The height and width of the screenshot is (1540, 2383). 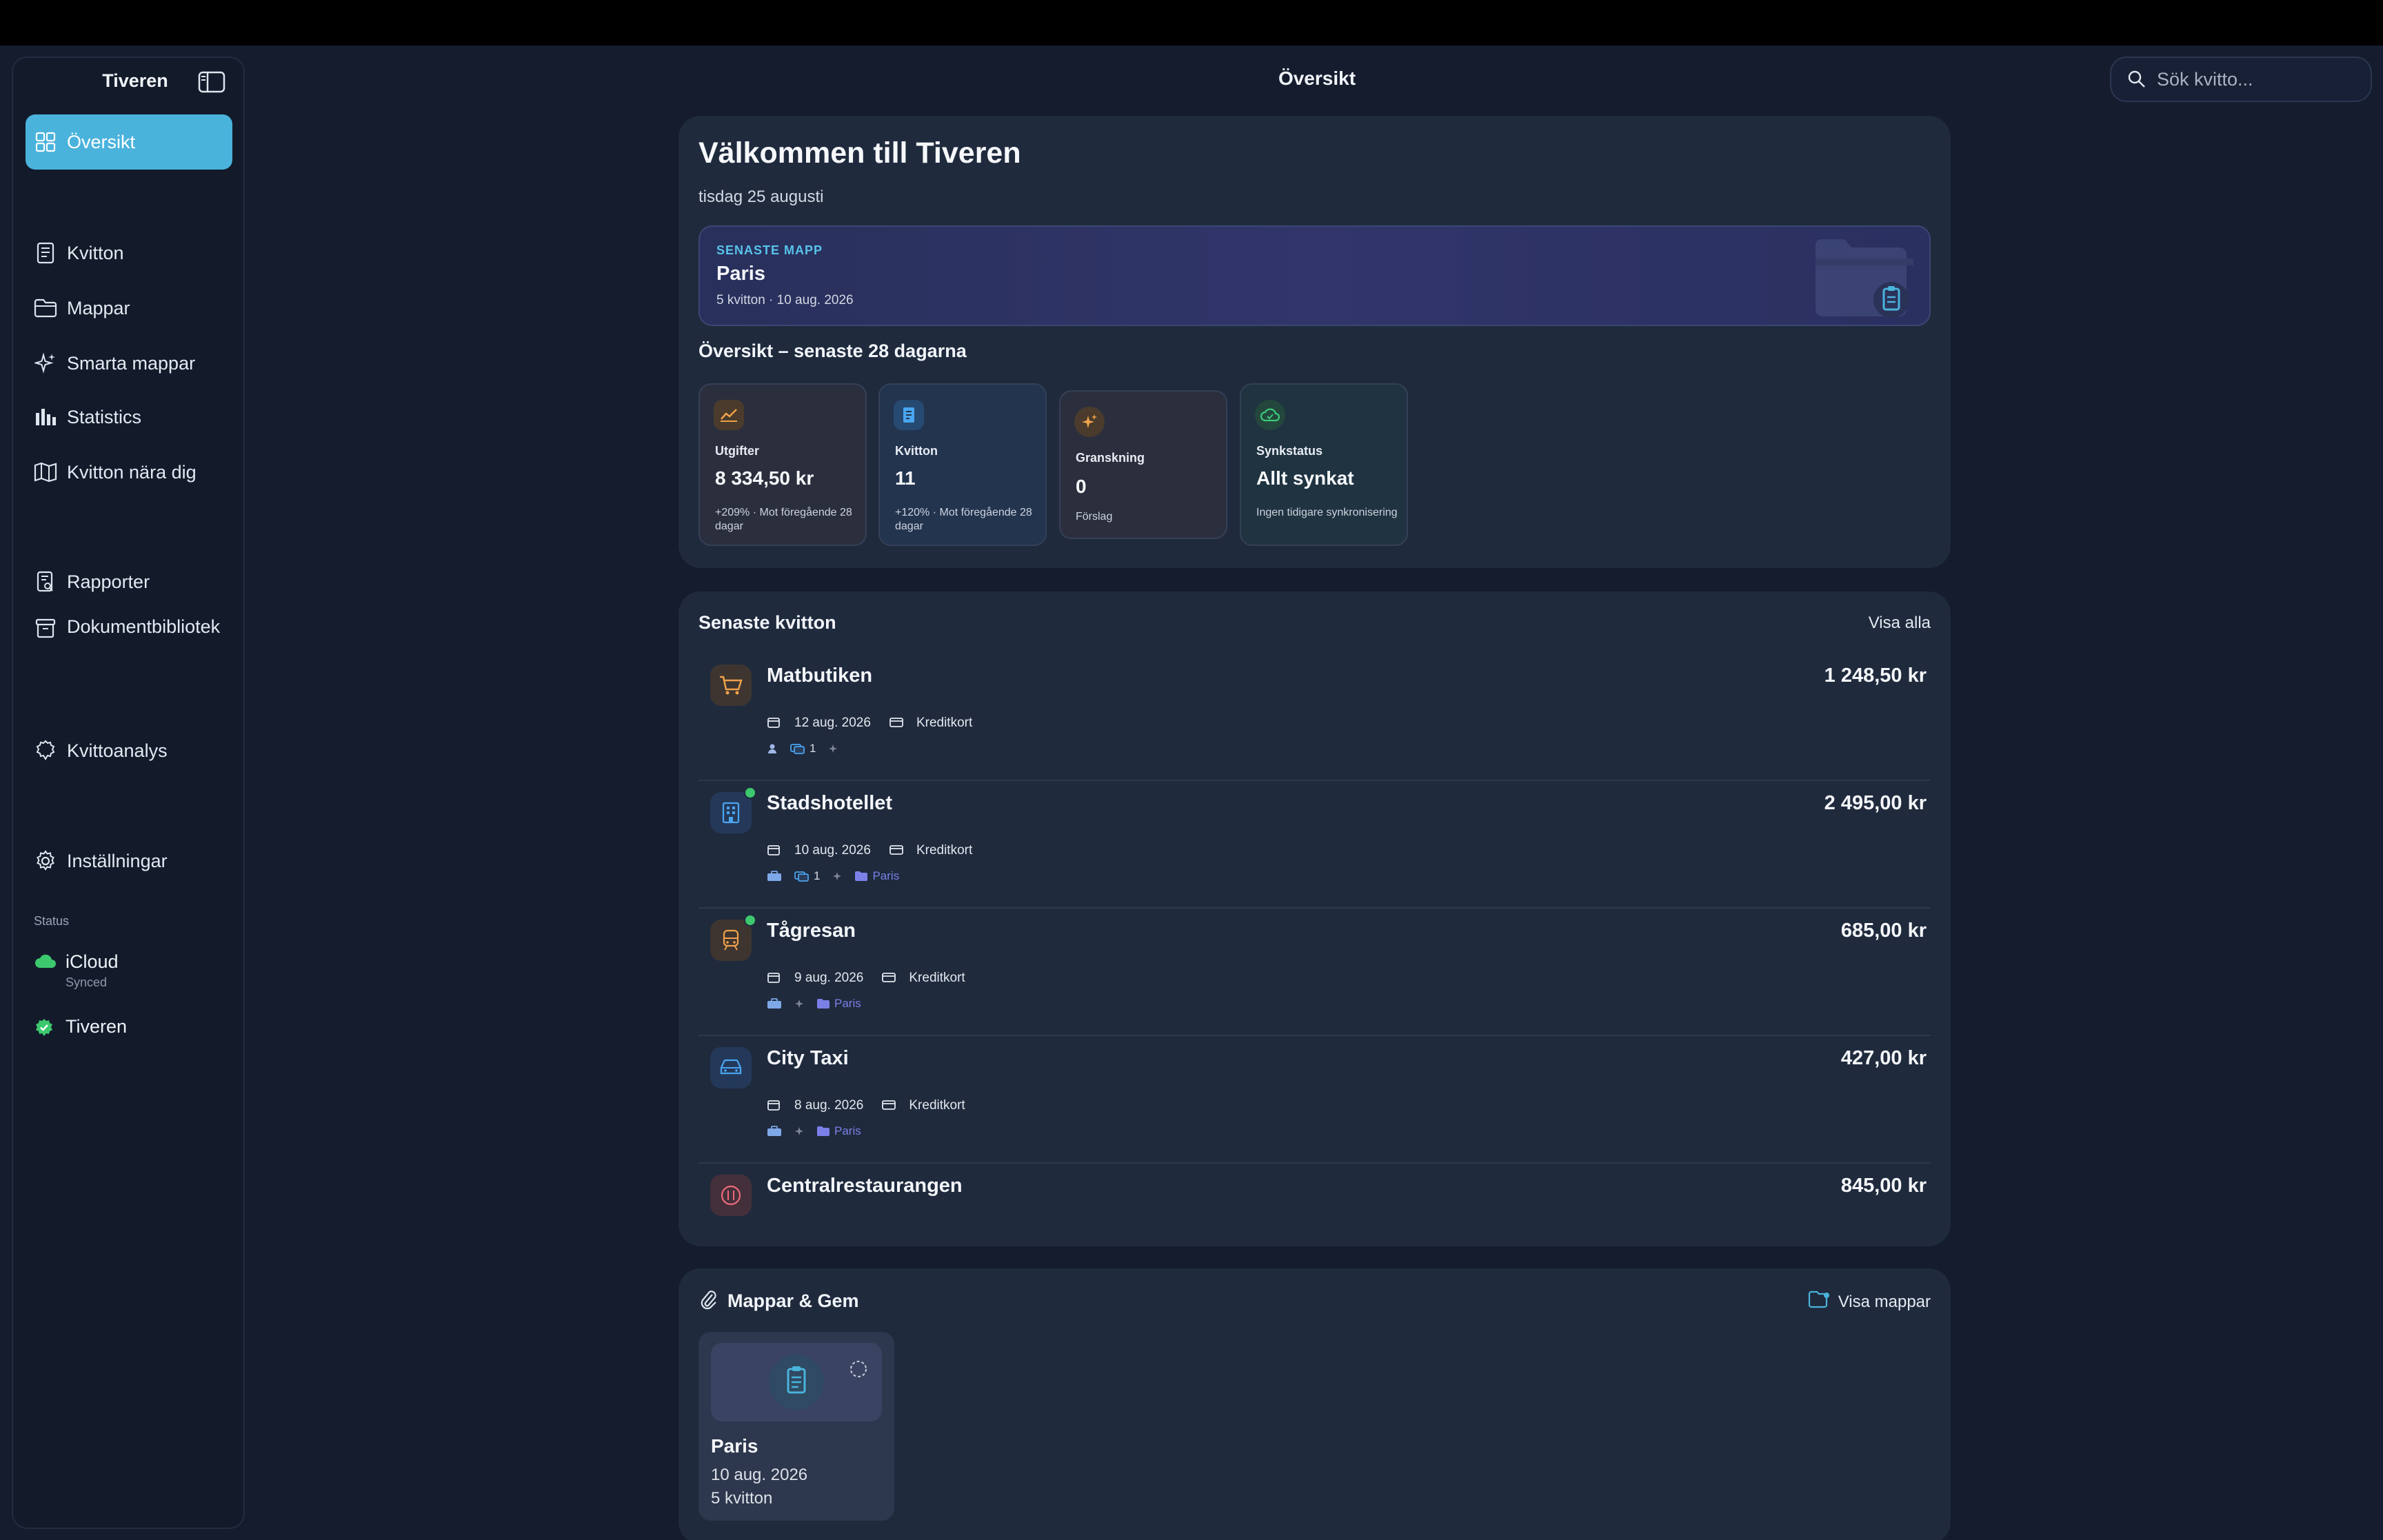 I want to click on receipt-amount: 427,00 kr, so click(x=1883, y=1058).